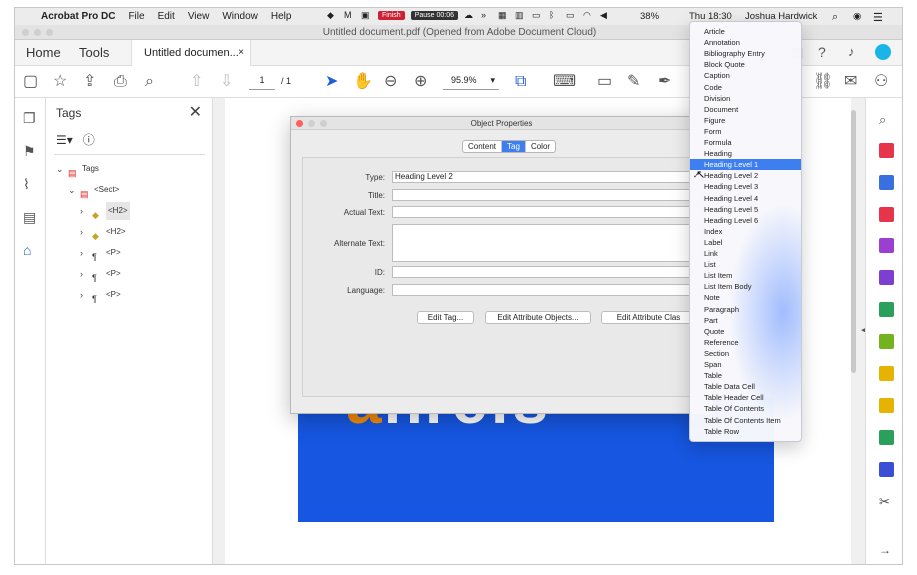 The height and width of the screenshot is (575, 917). Describe the element at coordinates (745, 331) in the screenshot. I see `type-menu-item: Quote` at that location.